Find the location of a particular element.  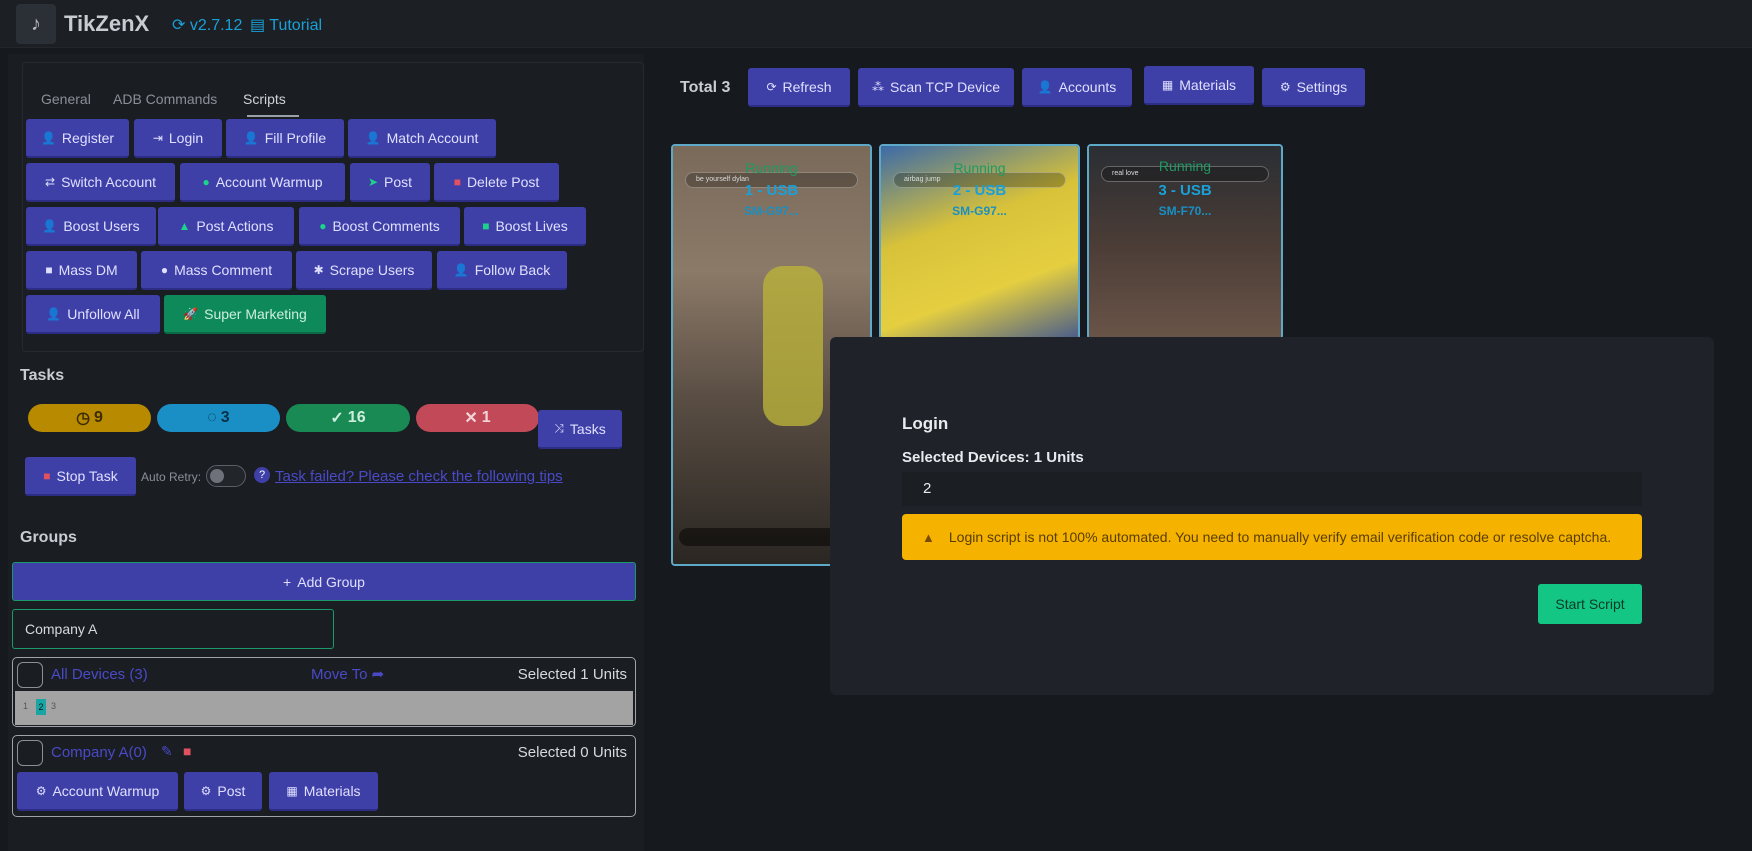

user-check-icon: 👤 is located at coordinates (373, 137).